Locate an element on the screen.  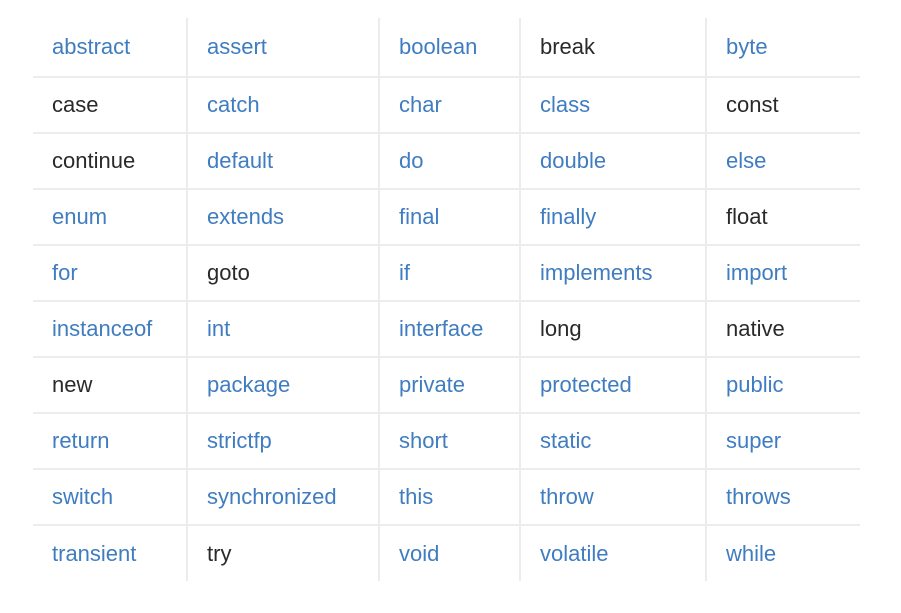
table-cell: float is located at coordinates (783, 217).